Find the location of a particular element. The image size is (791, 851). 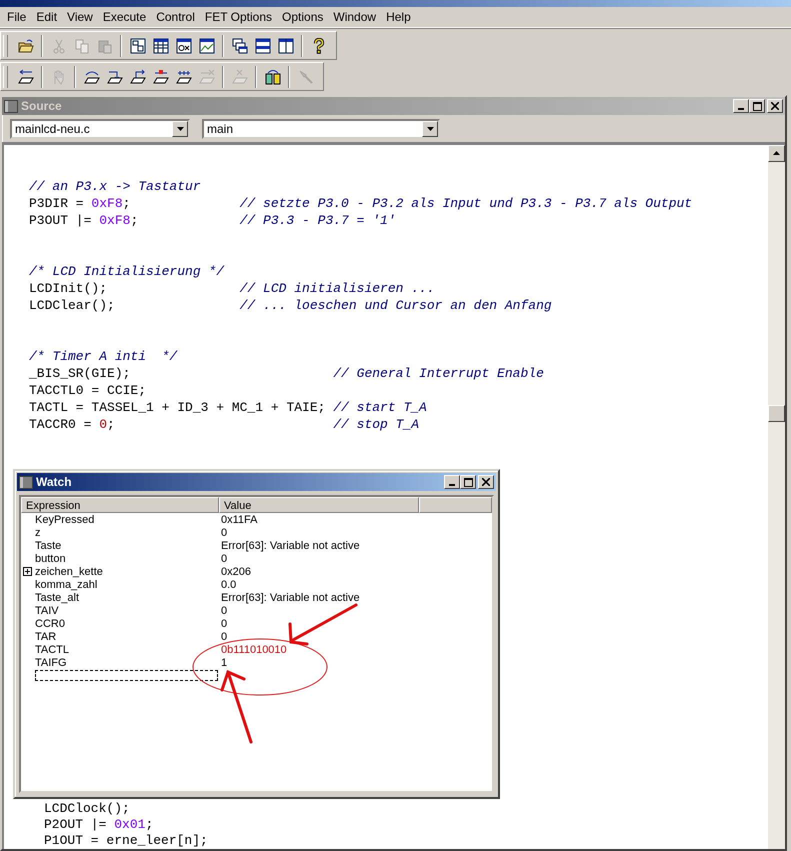

code-comment: // an P3.x -> Tastatur is located at coordinates (115, 186).